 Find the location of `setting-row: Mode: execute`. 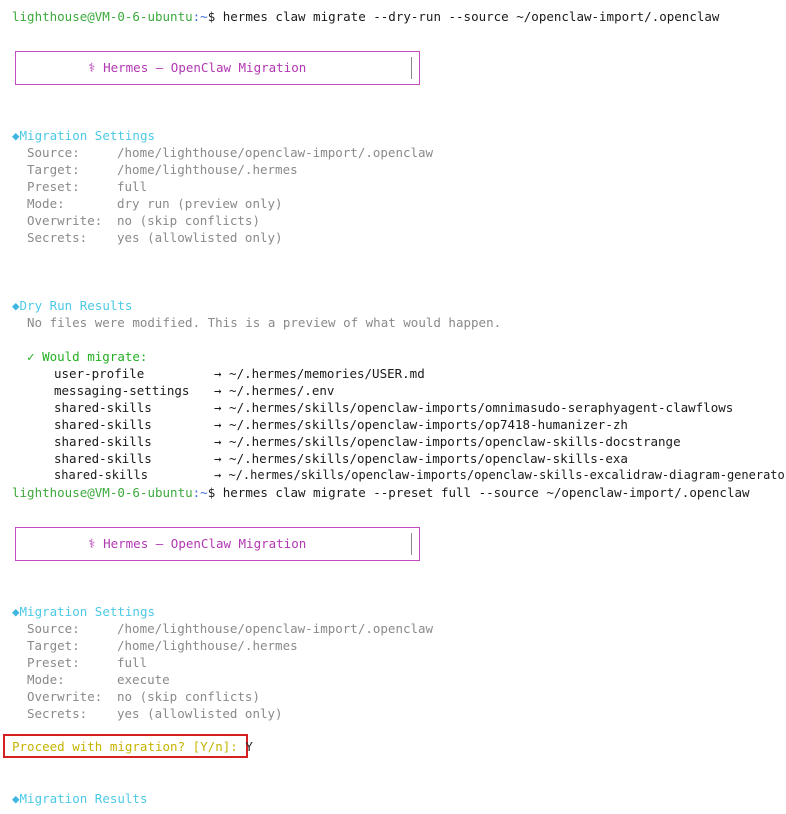

setting-row: Mode: execute is located at coordinates (98, 679).